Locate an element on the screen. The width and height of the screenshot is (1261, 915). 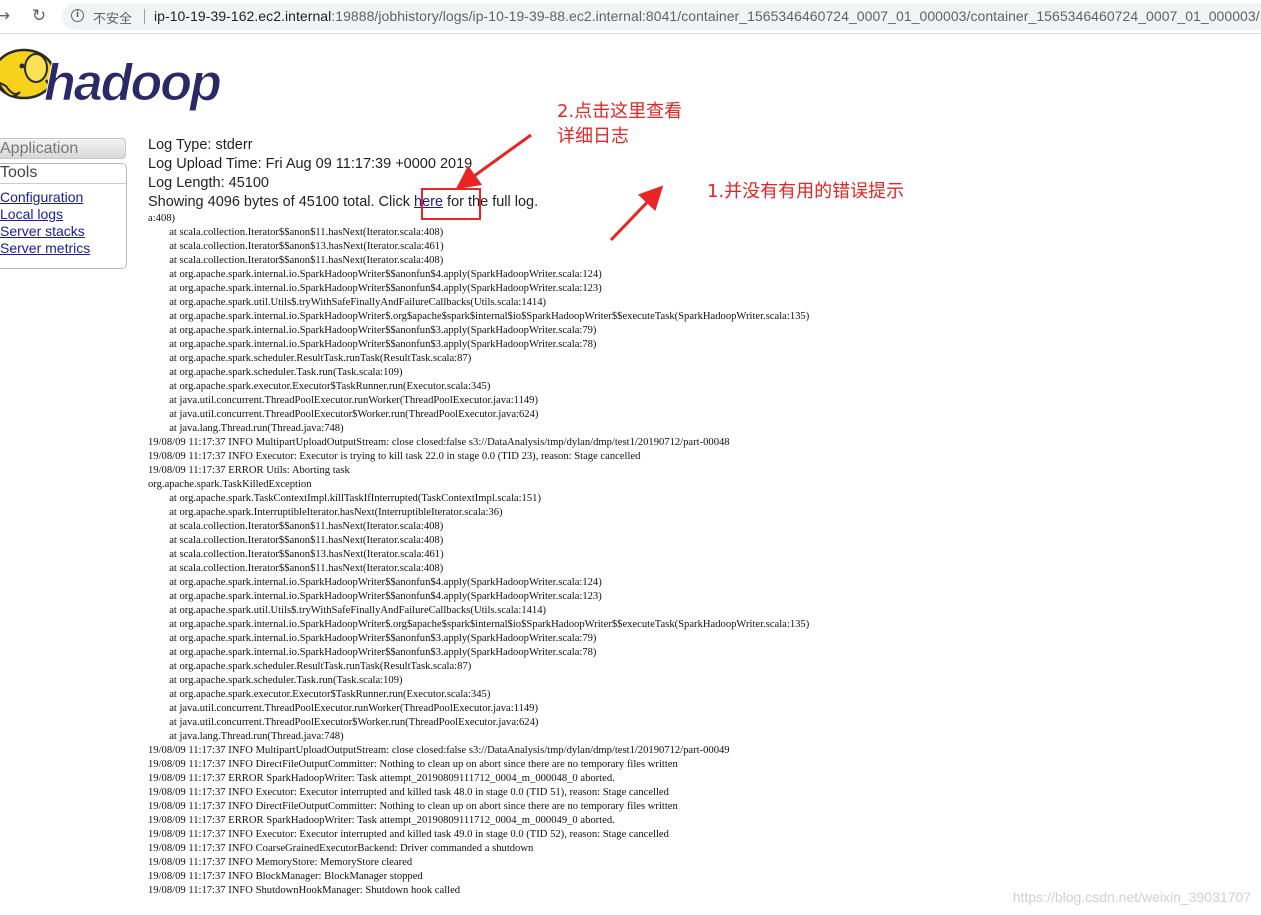
log-length: Log Length: 45100 is located at coordinates (208, 183).